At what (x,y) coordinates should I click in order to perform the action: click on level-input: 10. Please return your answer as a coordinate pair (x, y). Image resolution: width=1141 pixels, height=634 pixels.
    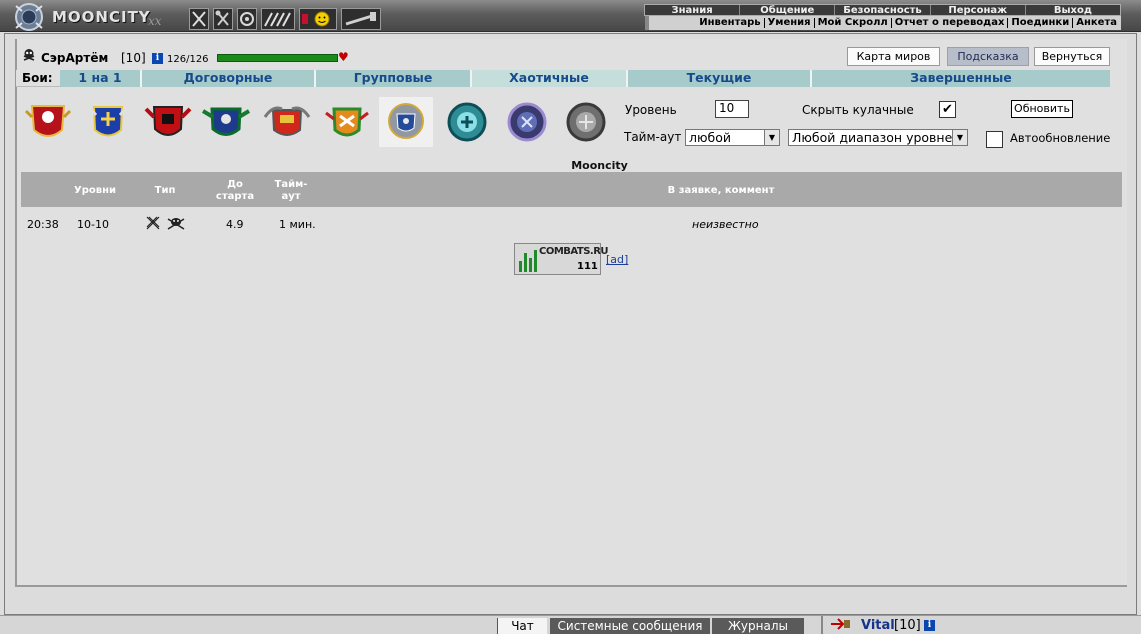
    Looking at the image, I should click on (732, 109).